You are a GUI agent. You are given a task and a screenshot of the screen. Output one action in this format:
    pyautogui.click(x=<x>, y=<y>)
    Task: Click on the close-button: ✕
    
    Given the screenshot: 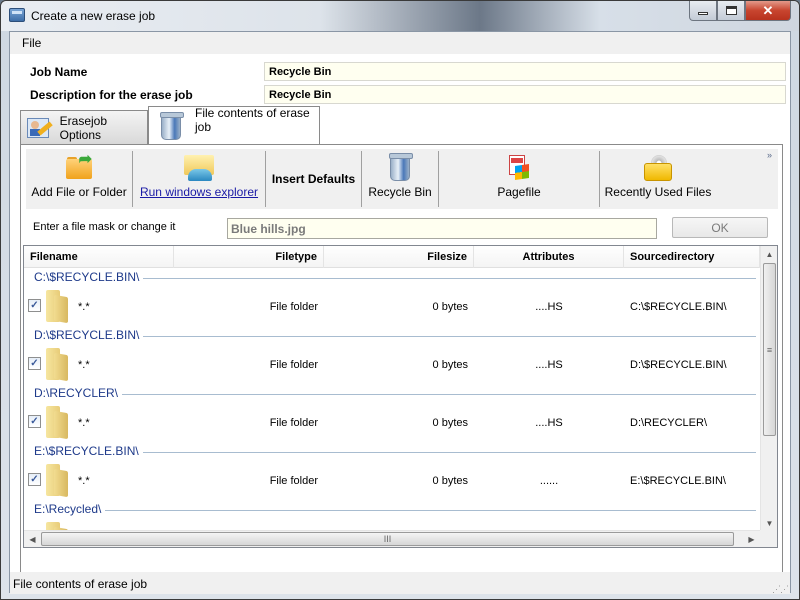 What is the action you would take?
    pyautogui.click(x=768, y=11)
    